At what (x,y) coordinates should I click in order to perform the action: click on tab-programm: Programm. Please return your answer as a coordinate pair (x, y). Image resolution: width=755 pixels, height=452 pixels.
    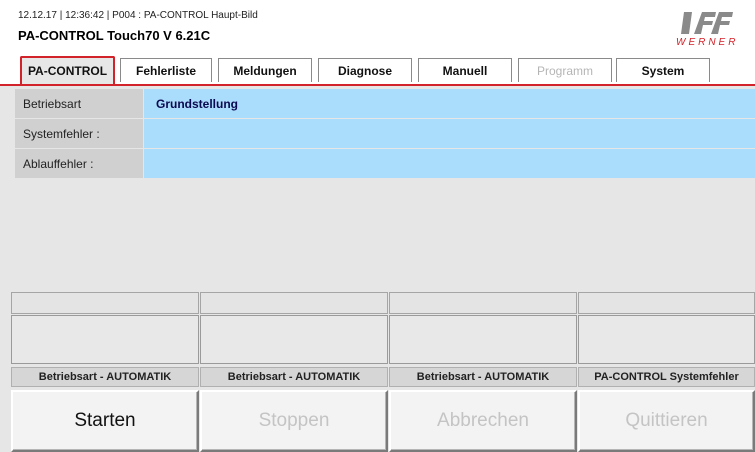
    Looking at the image, I should click on (565, 70).